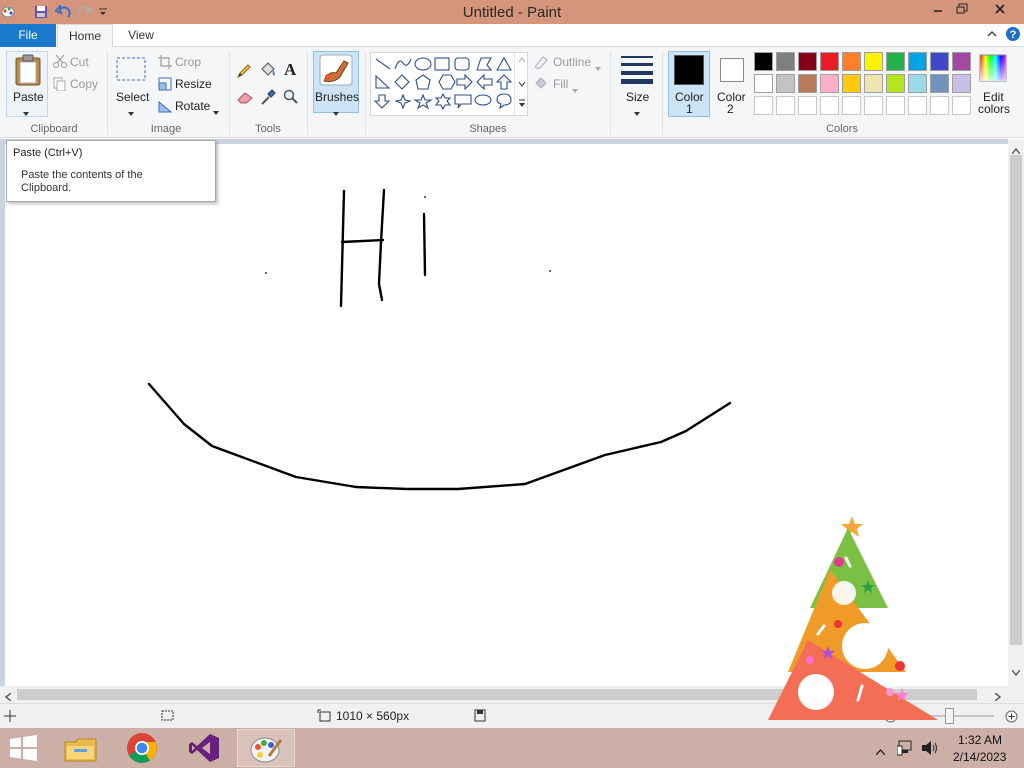 The width and height of the screenshot is (1024, 768). I want to click on color-picker-icon, so click(268, 98).